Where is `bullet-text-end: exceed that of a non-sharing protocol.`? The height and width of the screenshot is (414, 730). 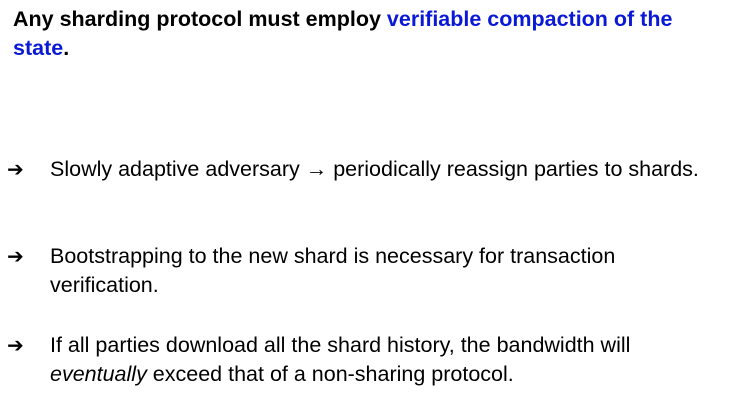 bullet-text-end: exceed that of a non-sharing protocol. is located at coordinates (330, 374).